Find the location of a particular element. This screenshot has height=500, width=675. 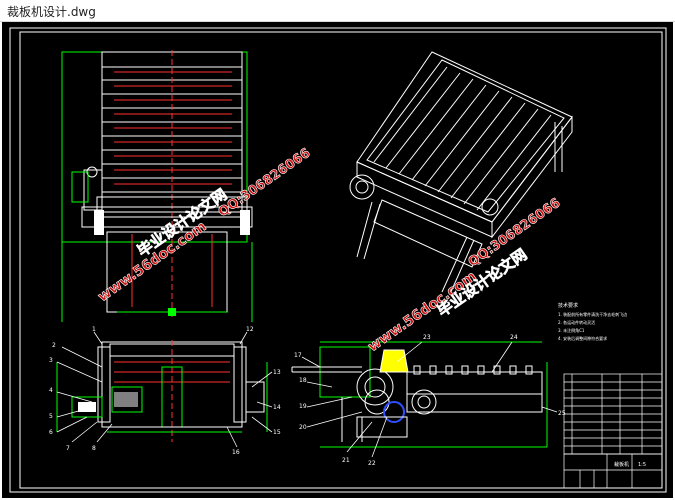

window-title: 裁板机设计.dwg is located at coordinates (51, 12).